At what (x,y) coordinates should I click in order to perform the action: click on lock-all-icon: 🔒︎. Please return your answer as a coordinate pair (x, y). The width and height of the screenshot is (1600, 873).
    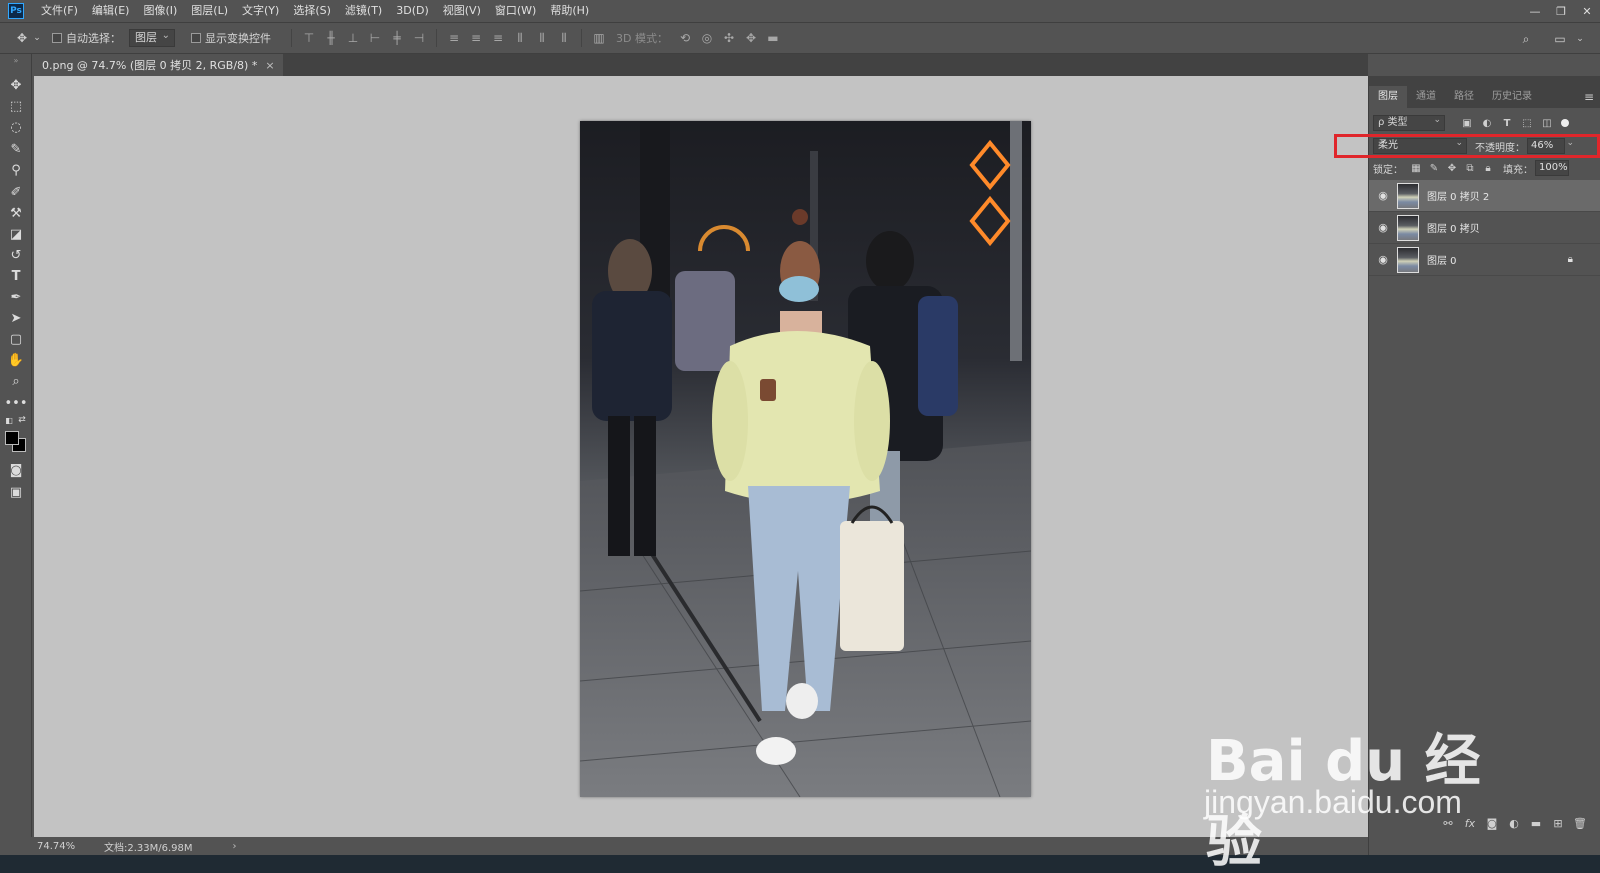
    Looking at the image, I should click on (1488, 168).